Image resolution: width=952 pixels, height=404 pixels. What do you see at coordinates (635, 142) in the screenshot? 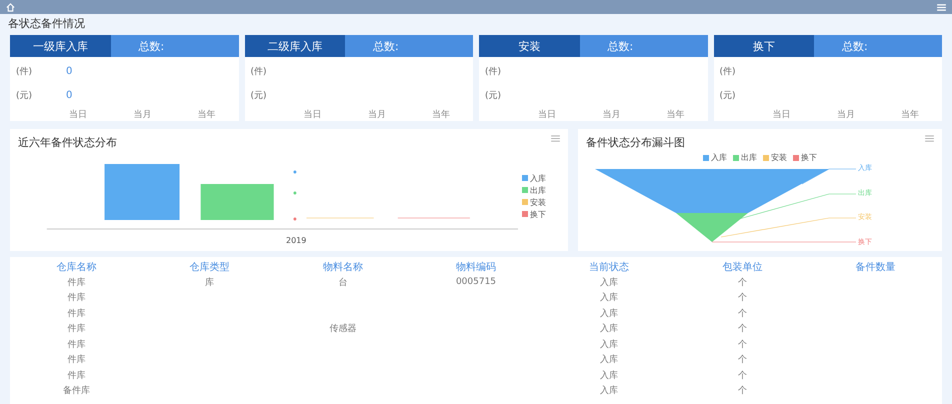
I see `chart-title: 备件状态分布漏斗图` at bounding box center [635, 142].